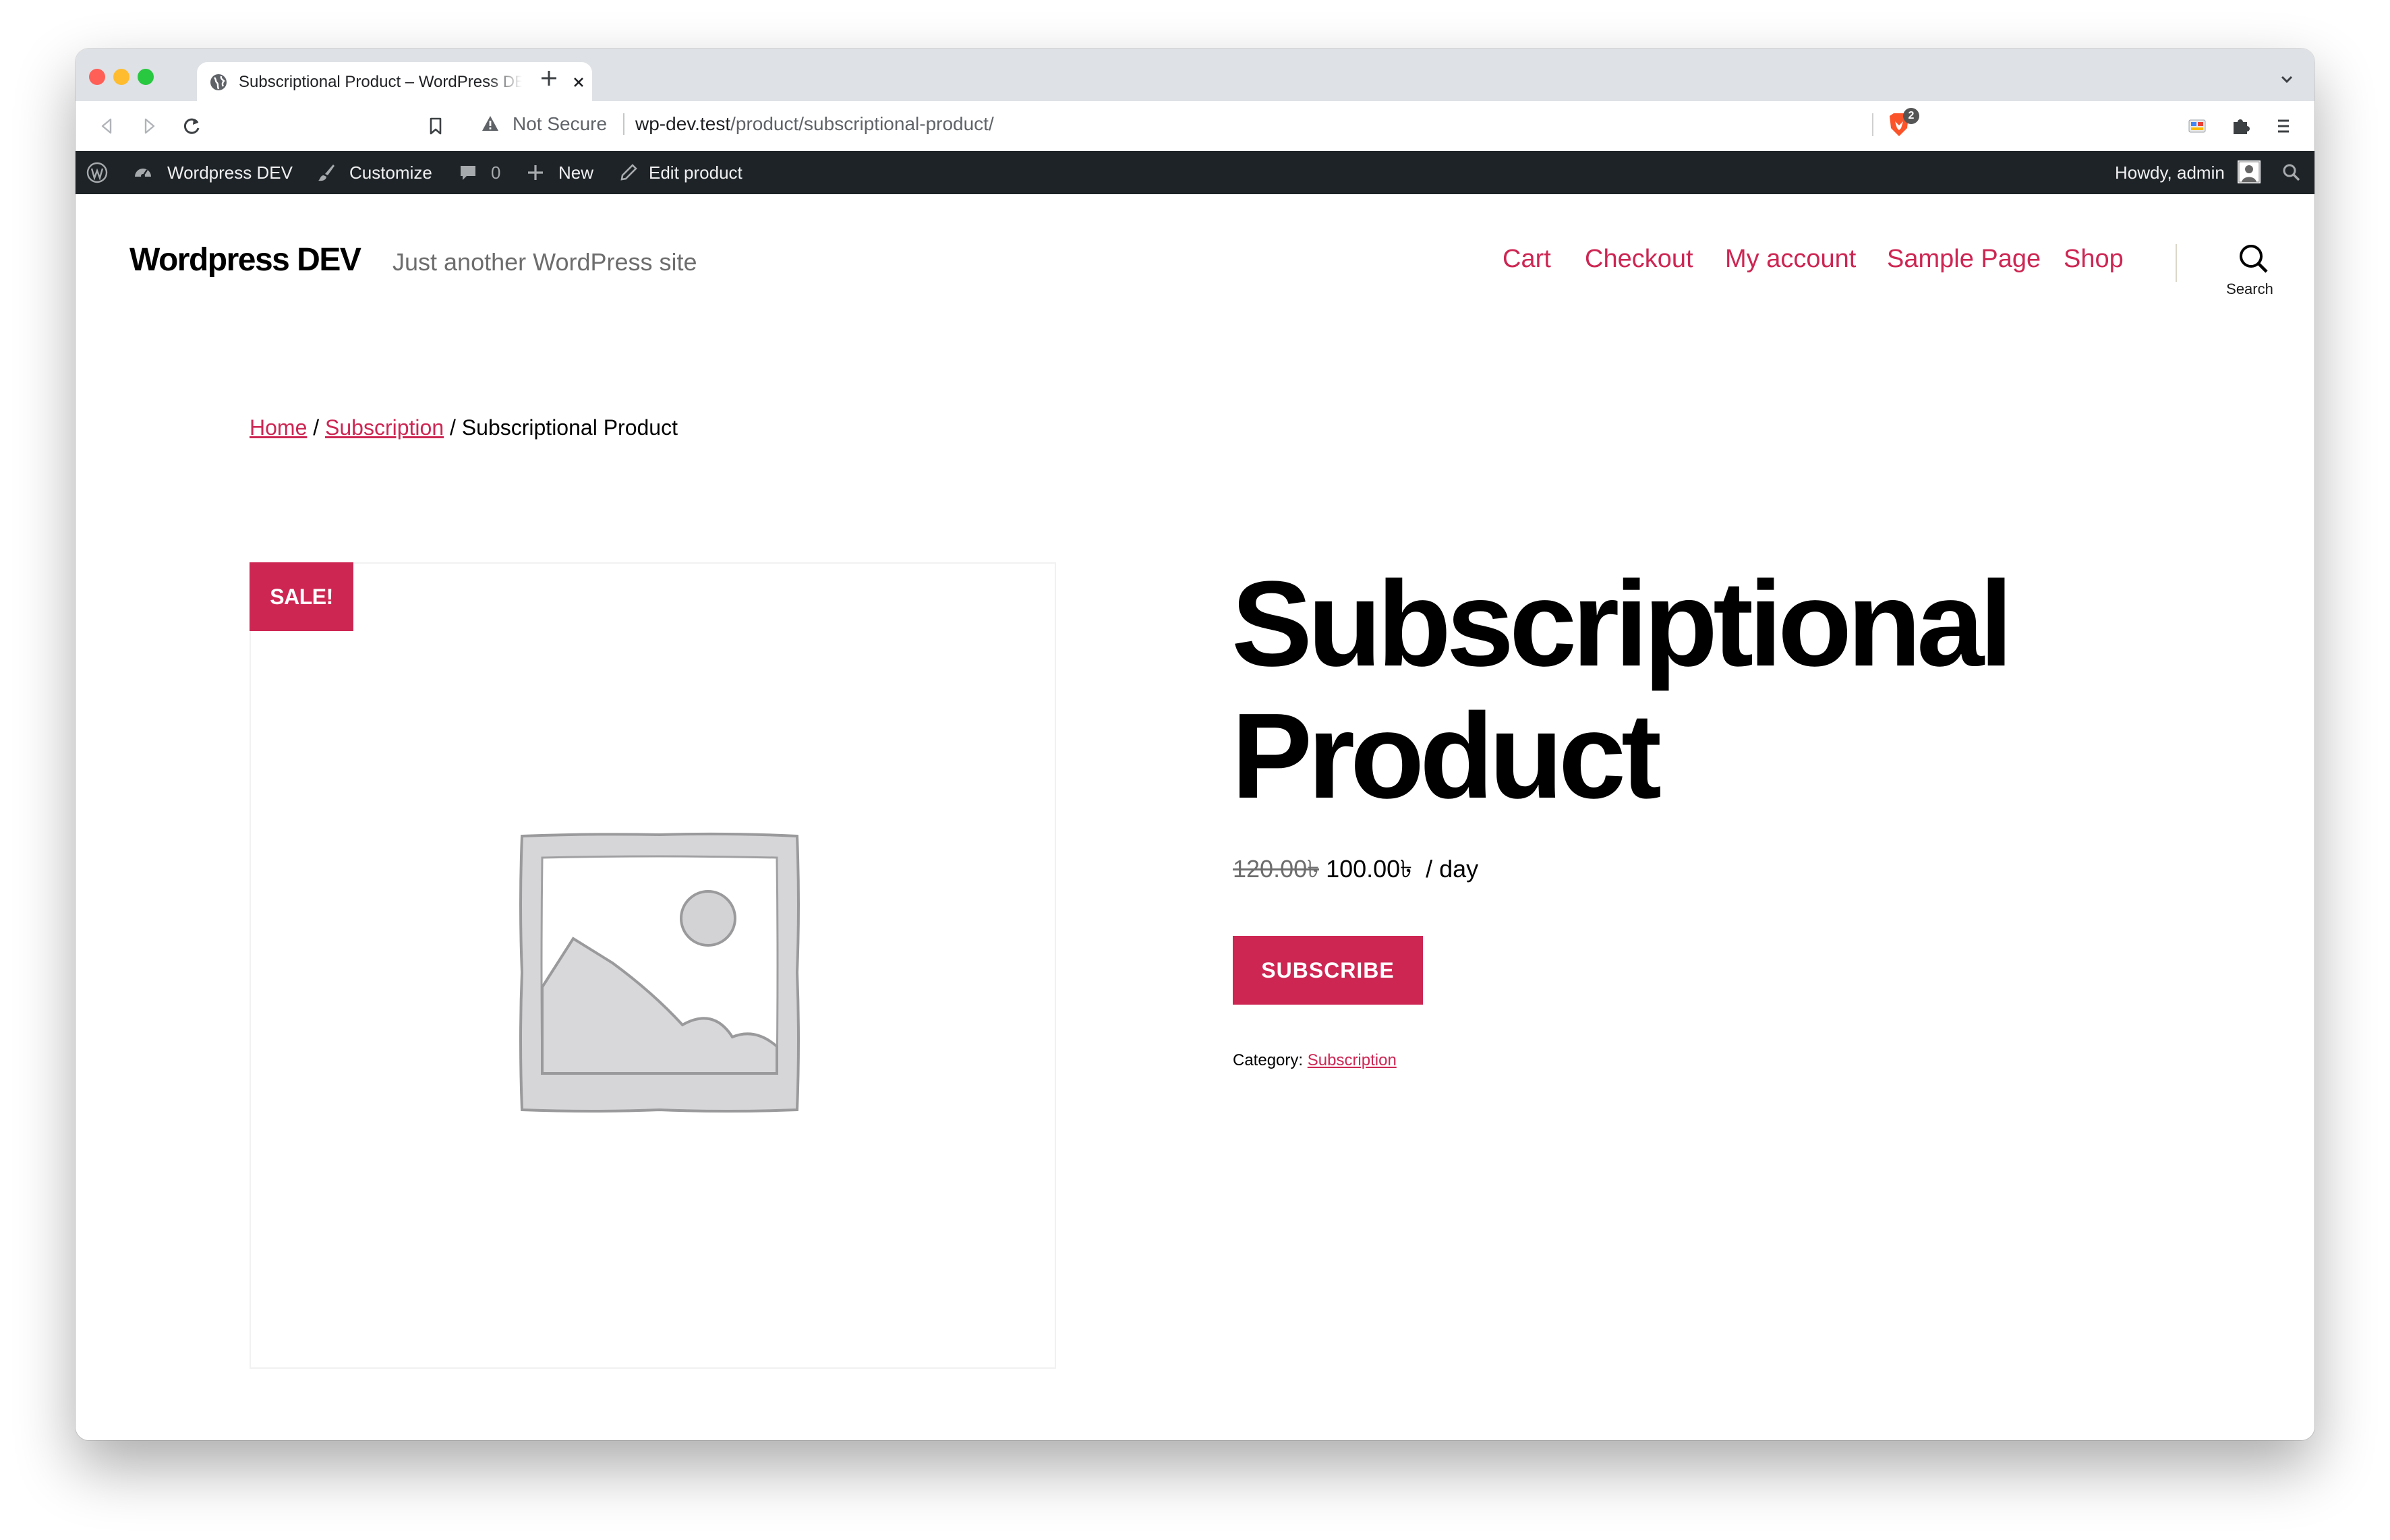 The image size is (2390, 1540). What do you see at coordinates (1911, 116) in the screenshot?
I see `shield-count-badge: 2` at bounding box center [1911, 116].